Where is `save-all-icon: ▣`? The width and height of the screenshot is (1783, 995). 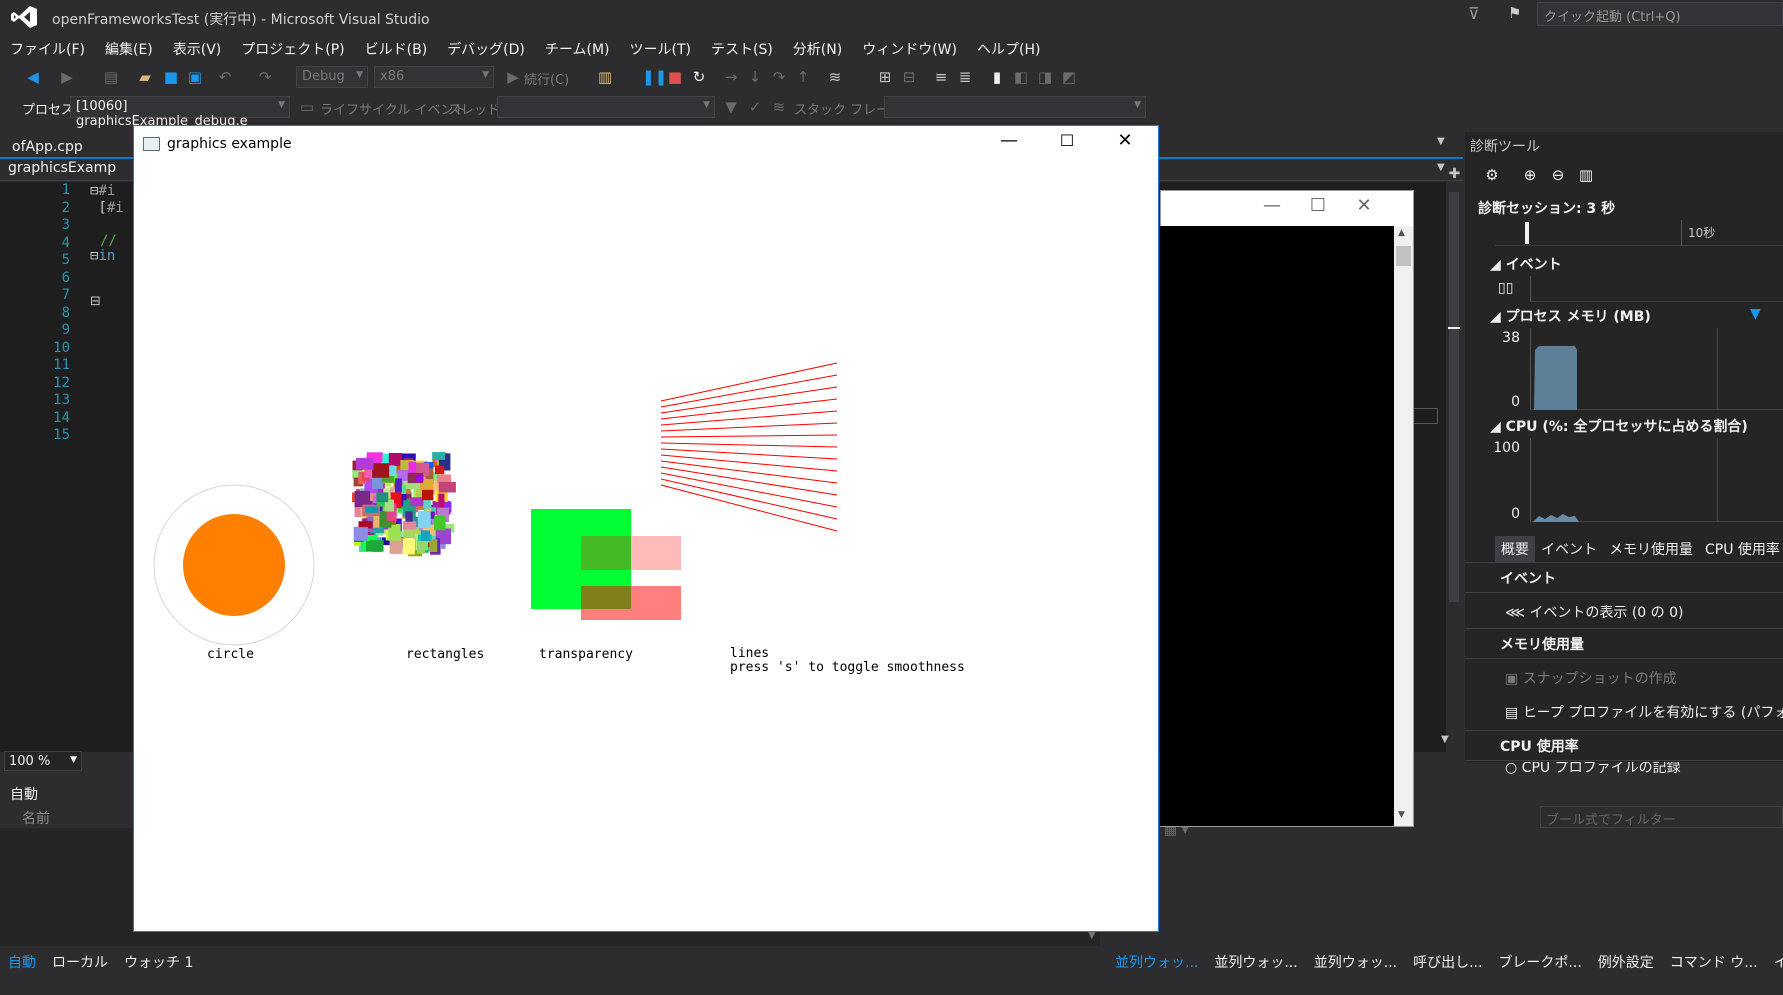 save-all-icon: ▣ is located at coordinates (195, 77).